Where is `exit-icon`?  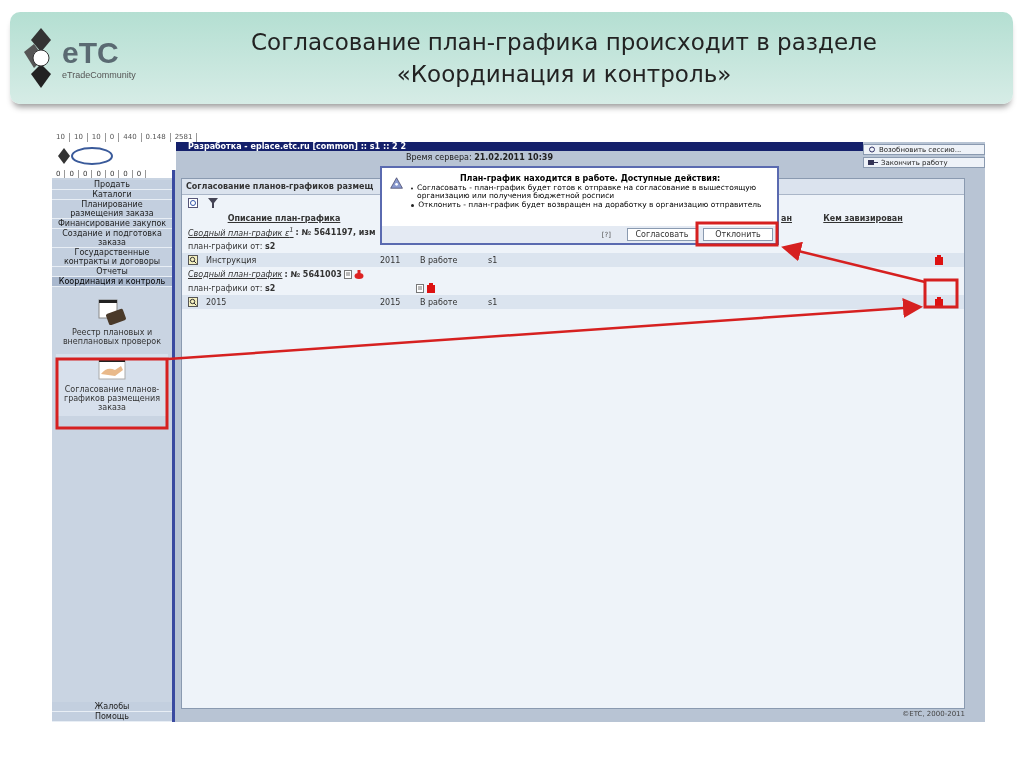 exit-icon is located at coordinates (873, 162).